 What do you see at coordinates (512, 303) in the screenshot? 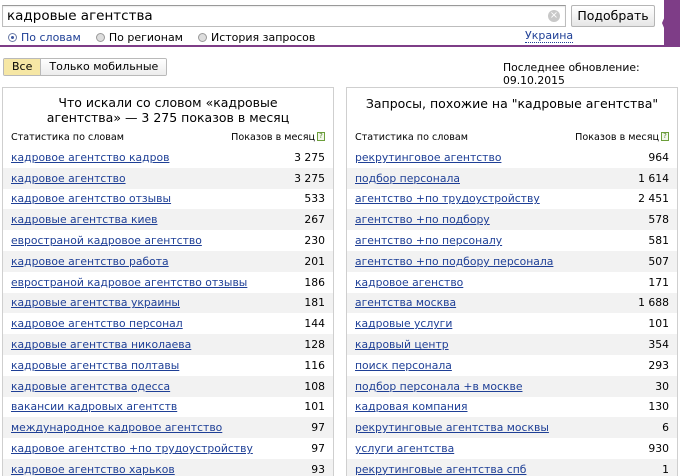
I see `table-row: агентства москва 1 688` at bounding box center [512, 303].